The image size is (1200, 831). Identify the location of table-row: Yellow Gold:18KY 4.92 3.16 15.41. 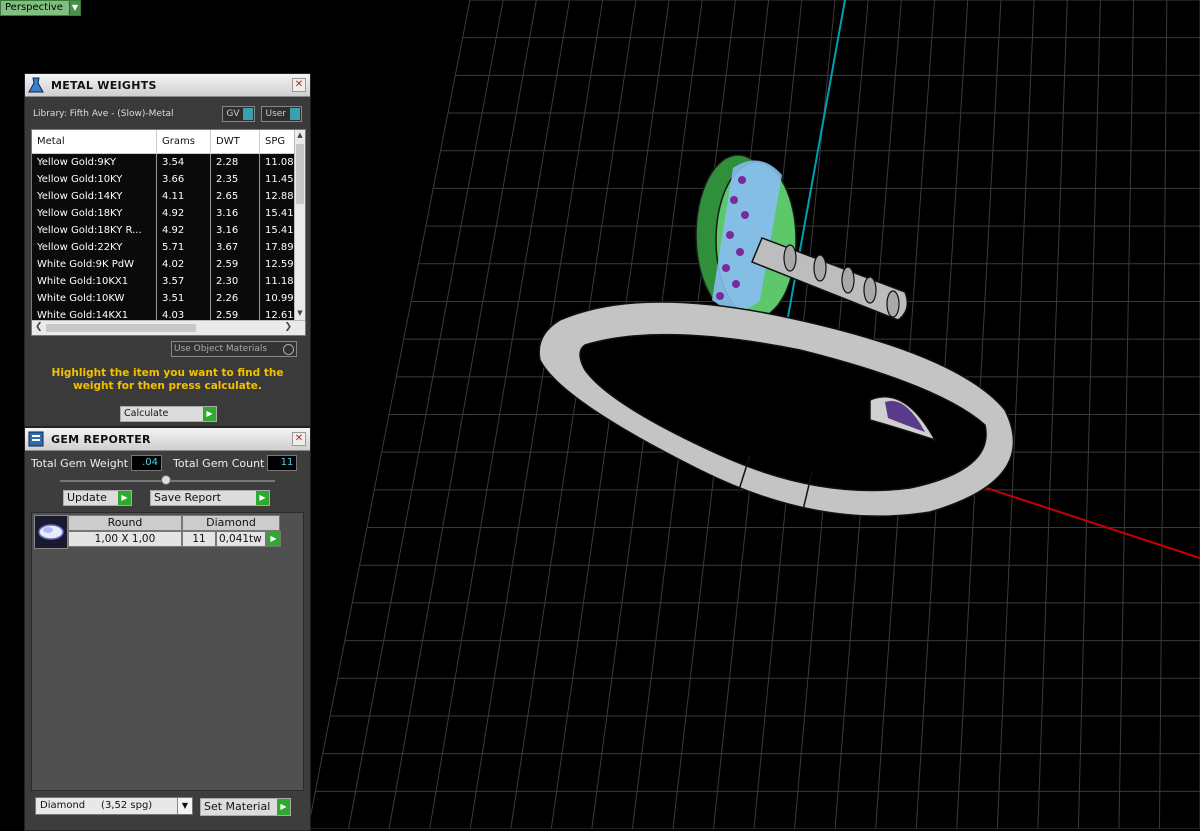
(164, 213).